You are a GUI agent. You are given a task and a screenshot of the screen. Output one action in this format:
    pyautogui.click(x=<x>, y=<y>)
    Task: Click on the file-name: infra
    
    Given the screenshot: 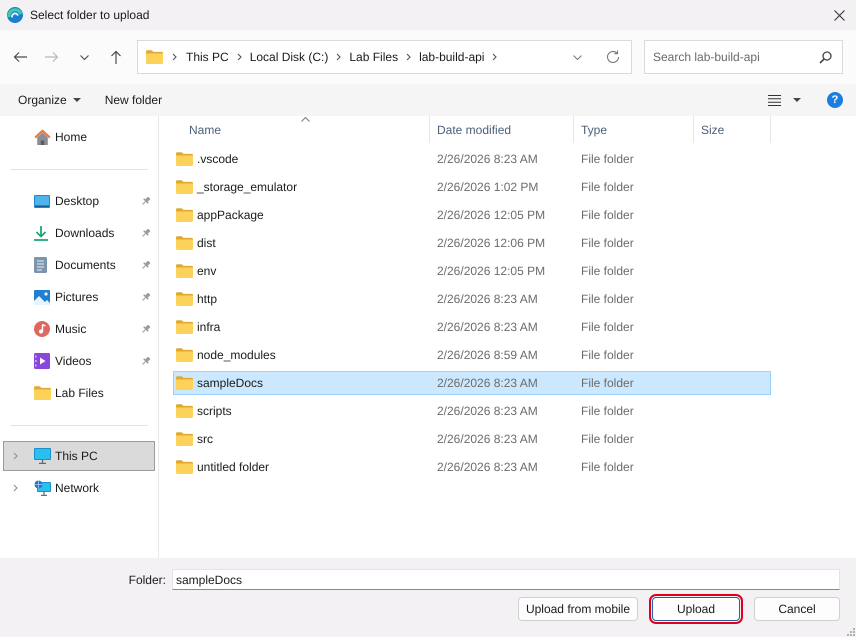 What is the action you would take?
    pyautogui.click(x=208, y=327)
    